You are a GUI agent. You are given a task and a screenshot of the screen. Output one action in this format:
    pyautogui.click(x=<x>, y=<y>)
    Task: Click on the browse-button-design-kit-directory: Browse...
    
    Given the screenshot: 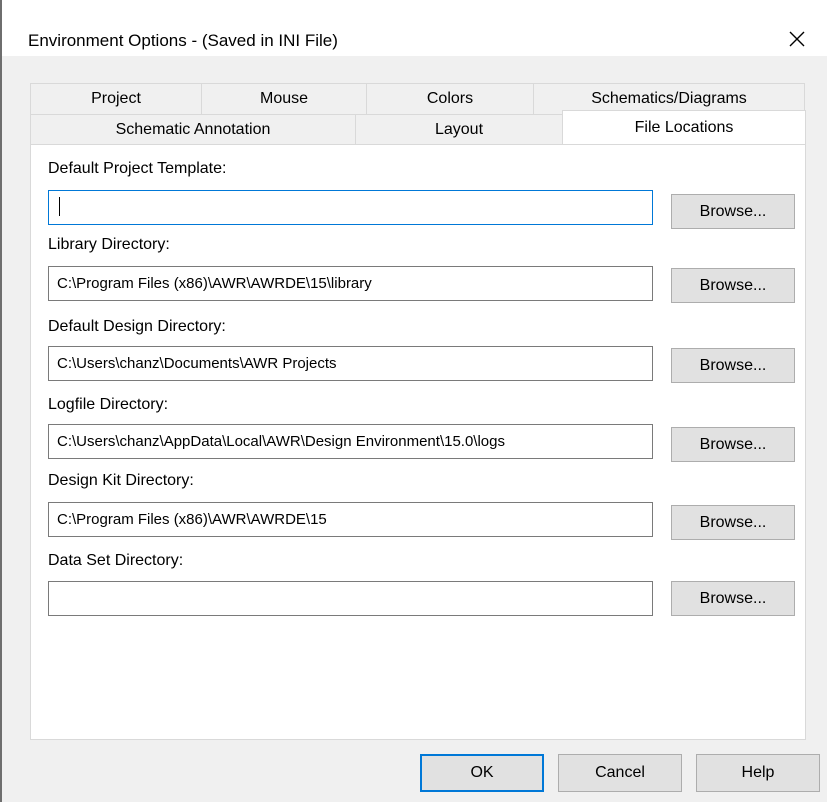 What is the action you would take?
    pyautogui.click(x=733, y=522)
    